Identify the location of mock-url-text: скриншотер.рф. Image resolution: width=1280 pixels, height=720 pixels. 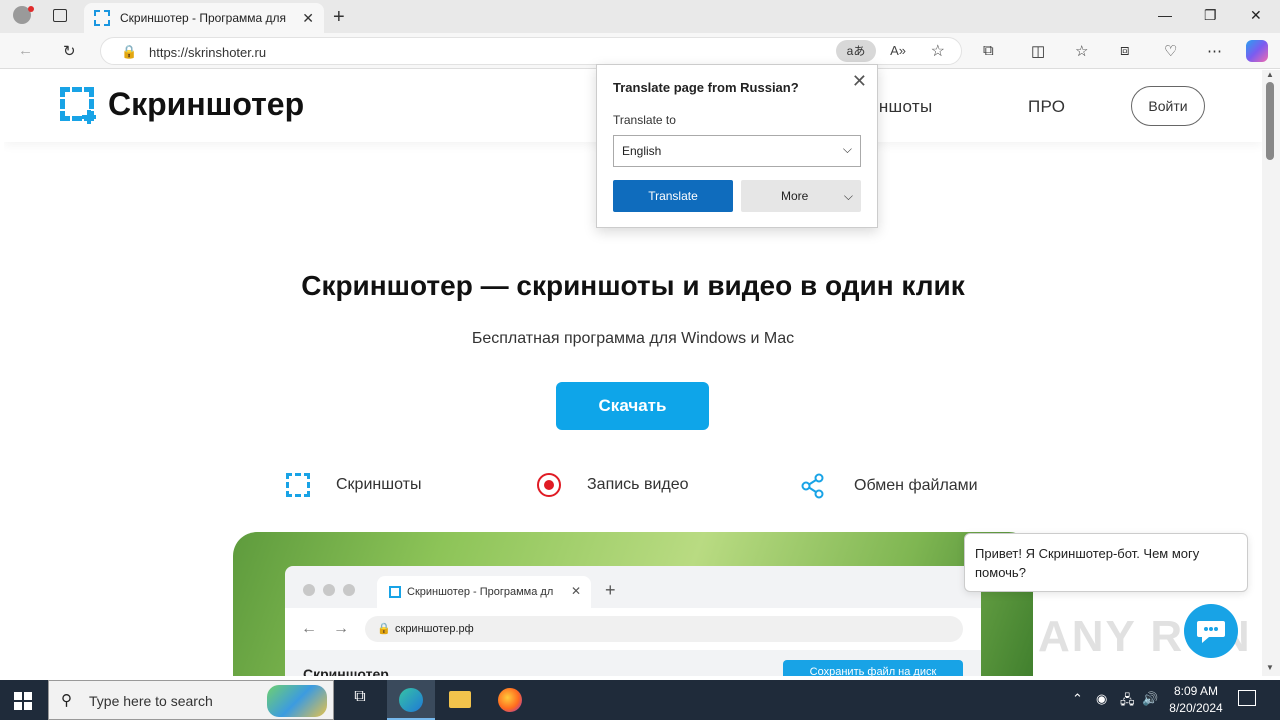
(434, 629).